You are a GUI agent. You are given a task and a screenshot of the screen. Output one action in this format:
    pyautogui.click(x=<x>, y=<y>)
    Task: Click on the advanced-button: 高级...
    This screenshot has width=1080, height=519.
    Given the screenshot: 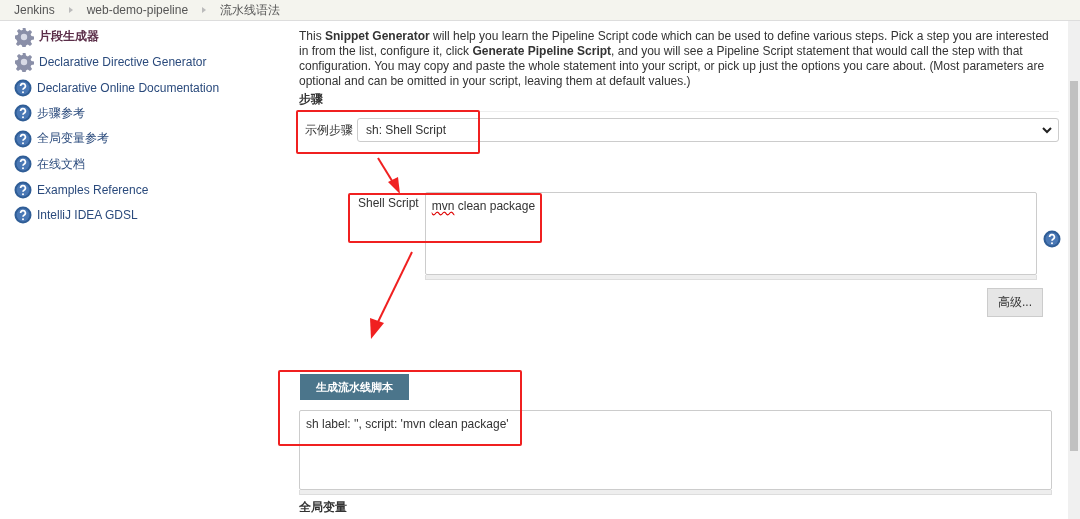 What is the action you would take?
    pyautogui.click(x=1015, y=302)
    